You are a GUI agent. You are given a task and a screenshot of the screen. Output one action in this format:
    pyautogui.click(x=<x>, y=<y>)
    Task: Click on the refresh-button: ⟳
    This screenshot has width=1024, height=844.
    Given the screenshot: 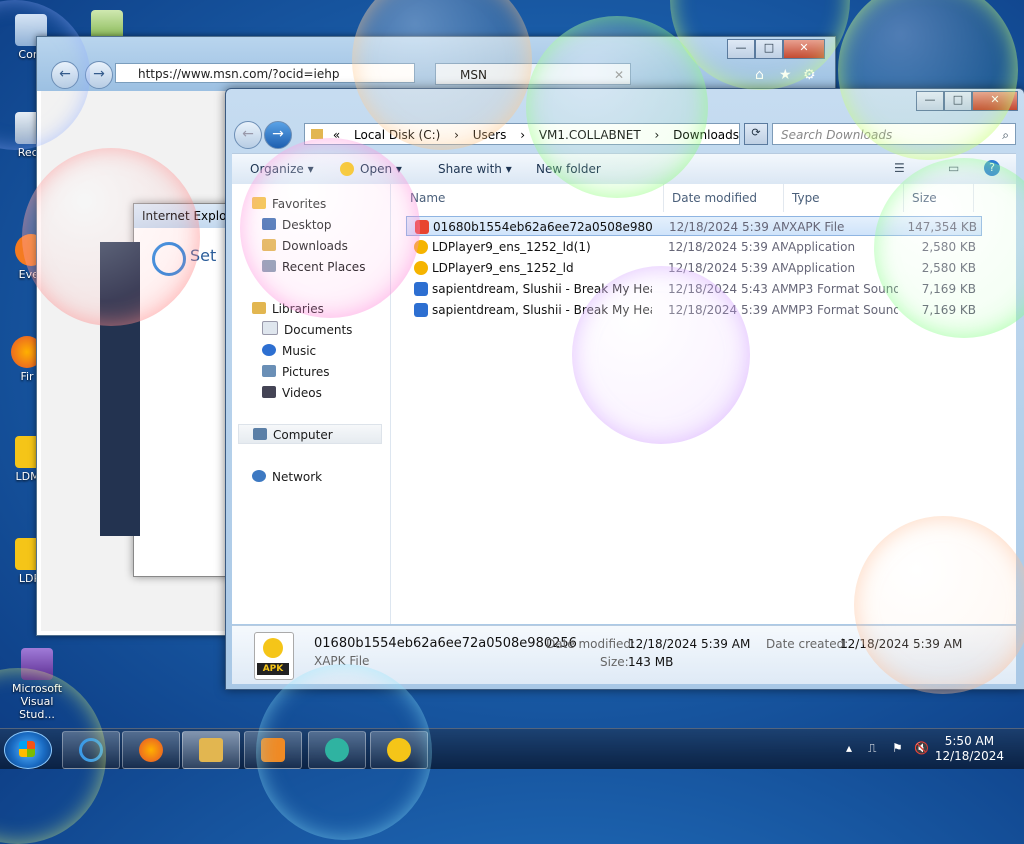 What is the action you would take?
    pyautogui.click(x=756, y=134)
    